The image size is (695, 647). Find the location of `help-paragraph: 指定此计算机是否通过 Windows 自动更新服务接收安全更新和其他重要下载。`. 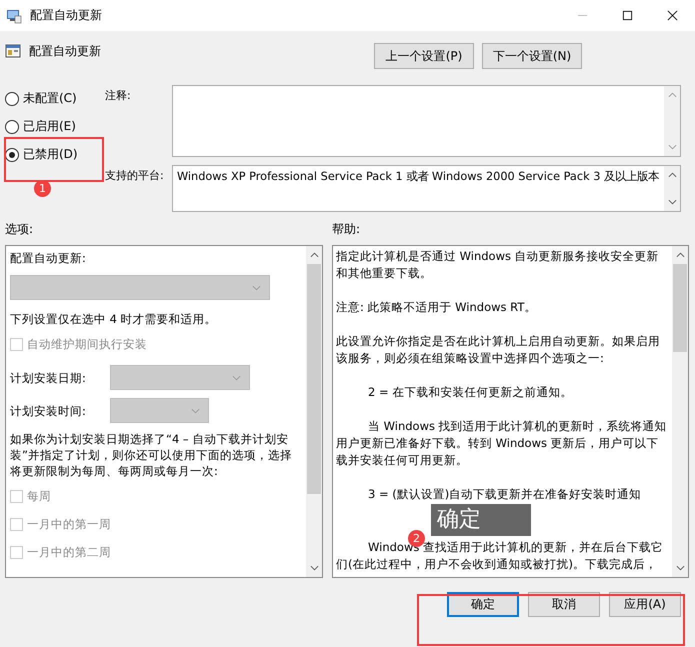

help-paragraph: 指定此计算机是否通过 Windows 自动更新服务接收安全更新和其他重要下载。 is located at coordinates (498, 265).